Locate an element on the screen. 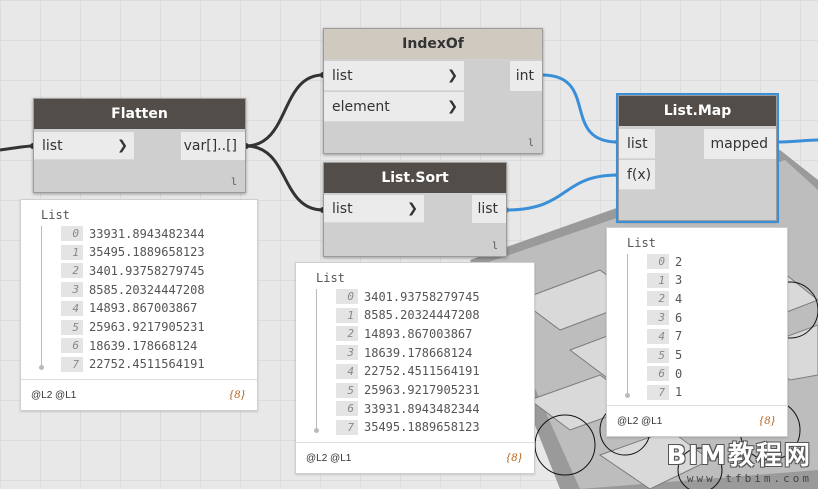  preview-tree-dot is located at coordinates (316, 430).